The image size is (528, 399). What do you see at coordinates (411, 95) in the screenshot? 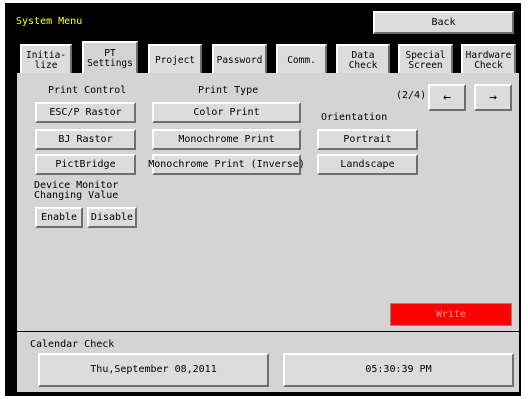
I see `page-indicator: (2/4)` at bounding box center [411, 95].